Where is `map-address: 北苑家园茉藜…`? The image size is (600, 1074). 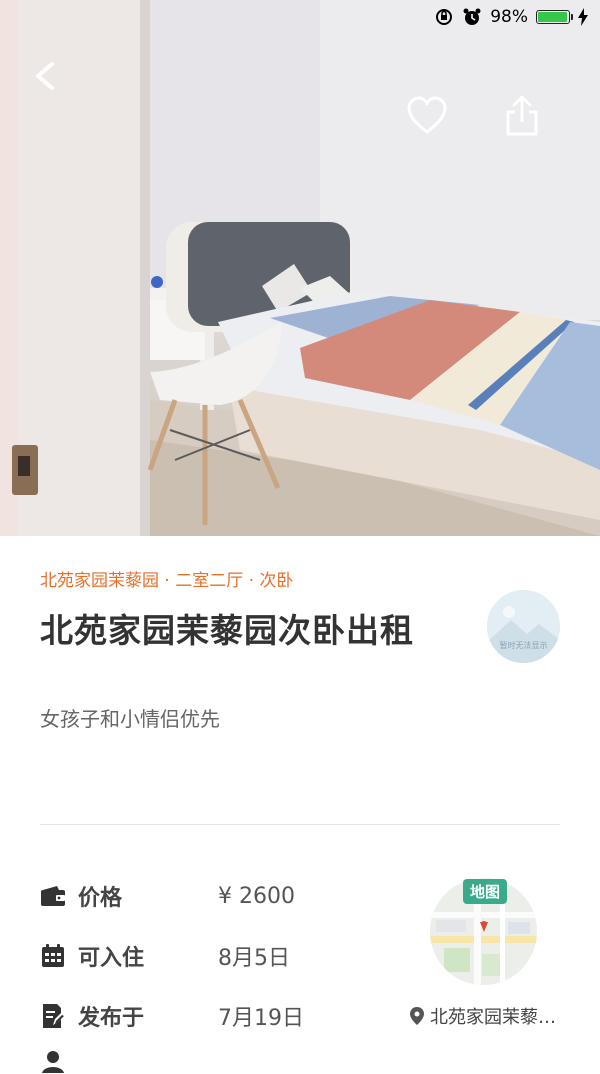 map-address: 北苑家园茉藜… is located at coordinates (483, 1016).